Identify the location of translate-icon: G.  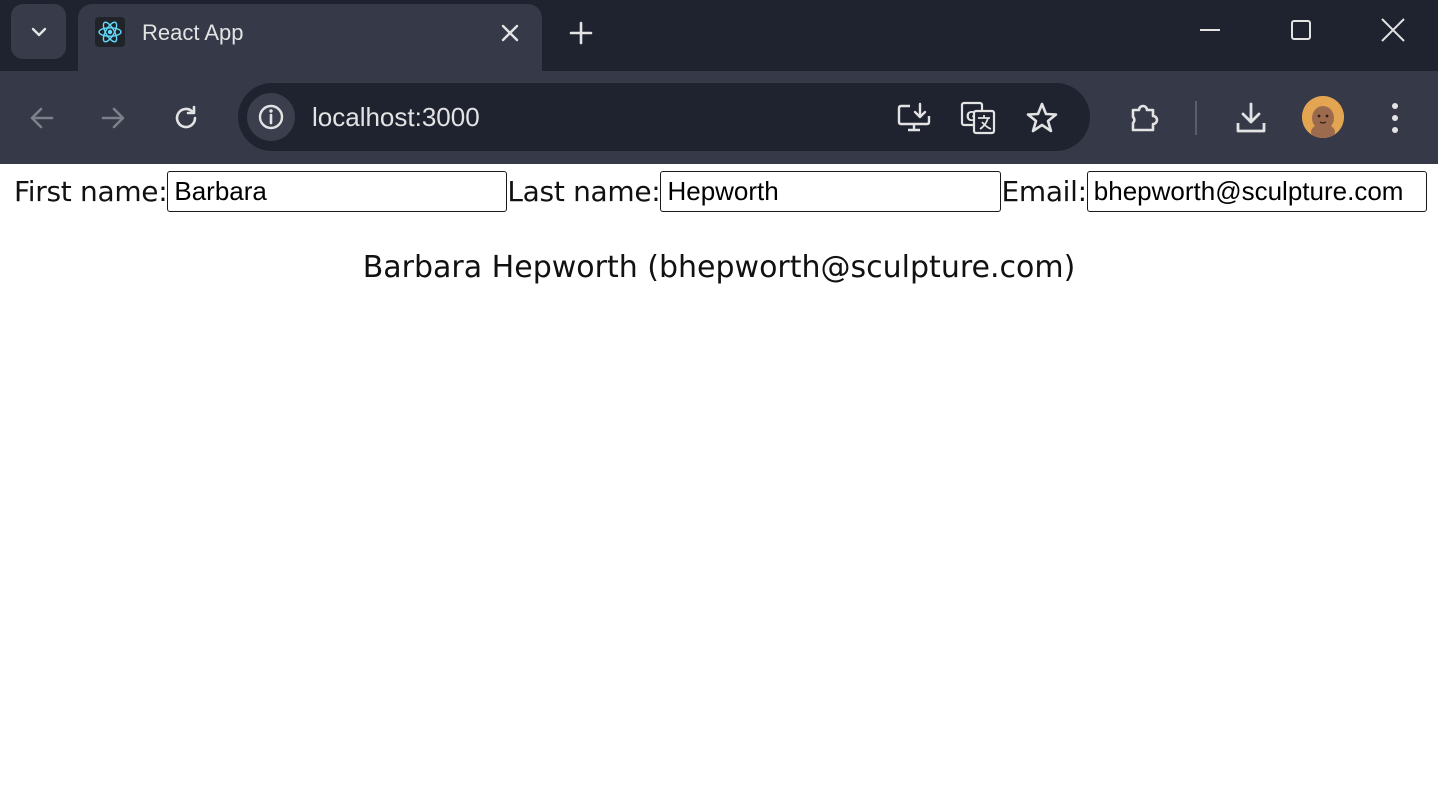
(978, 118).